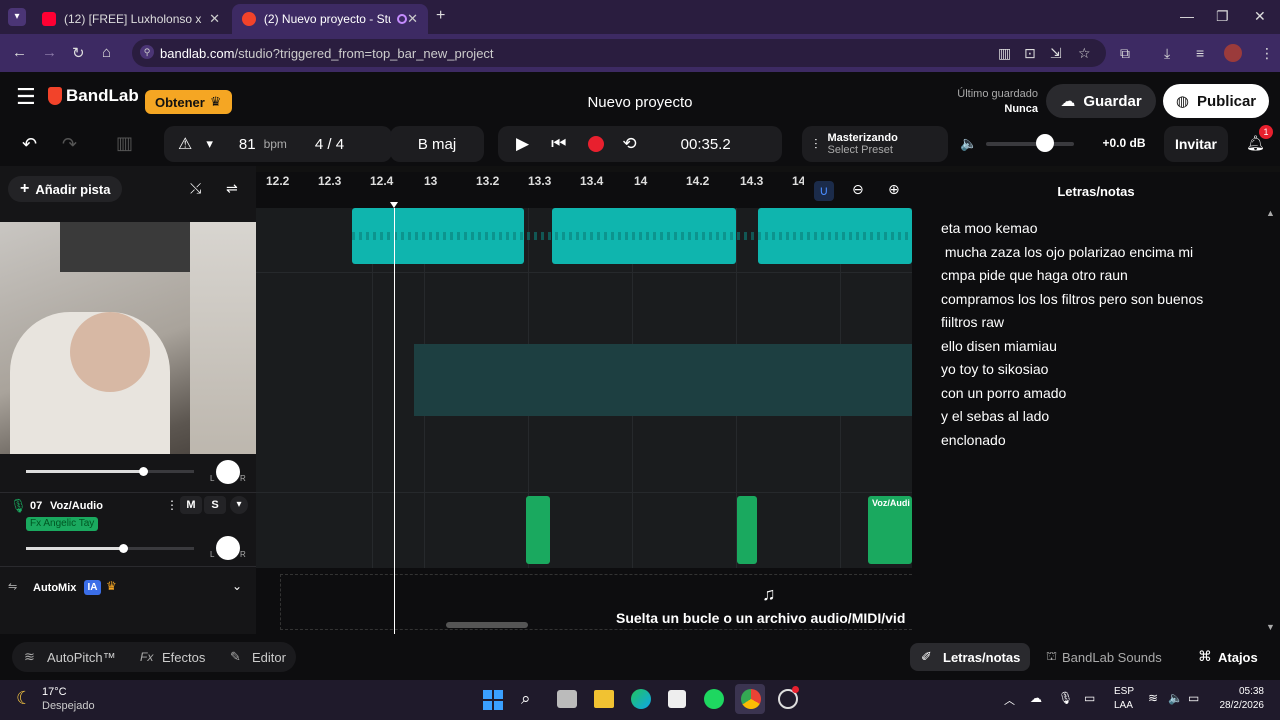  I want to click on reload-icon: ↻, so click(78, 53).